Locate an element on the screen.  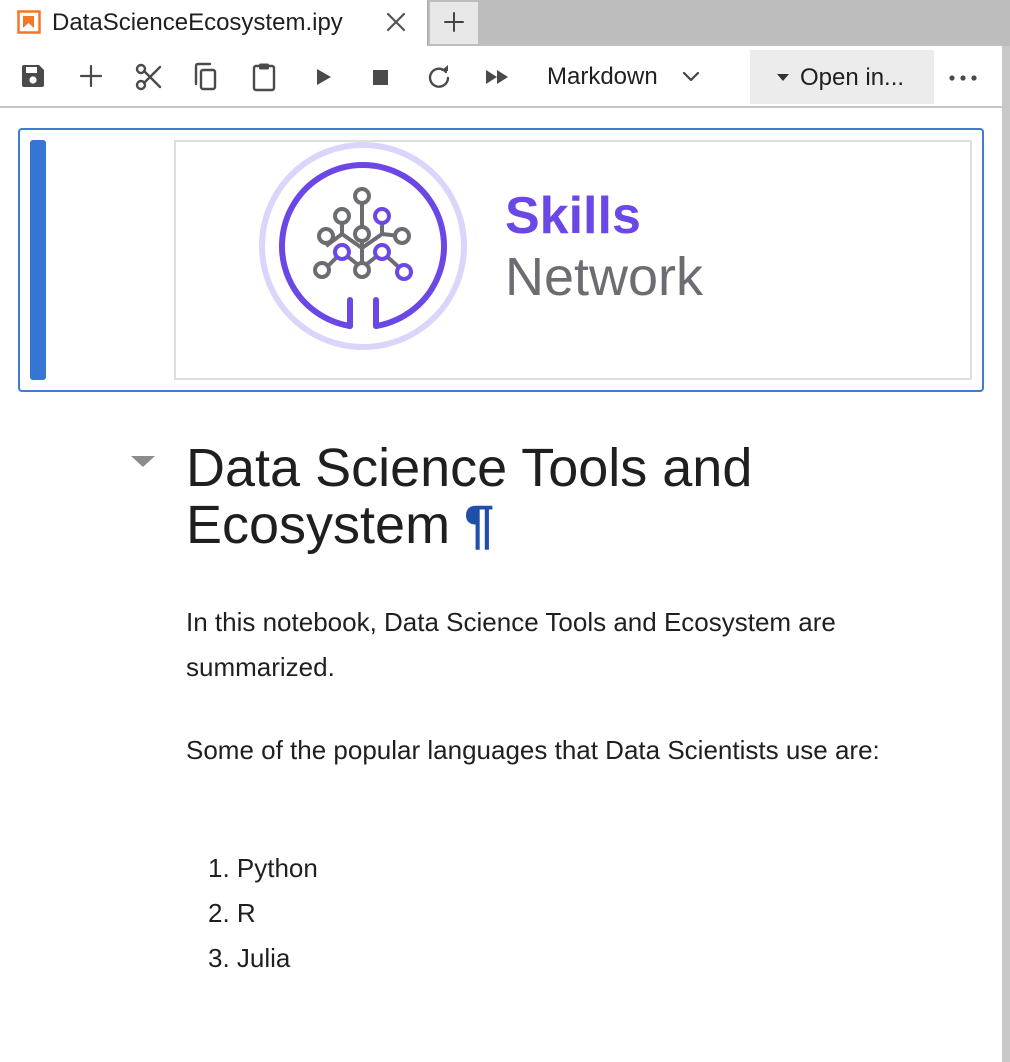
ellipsis-icon is located at coordinates (963, 78).